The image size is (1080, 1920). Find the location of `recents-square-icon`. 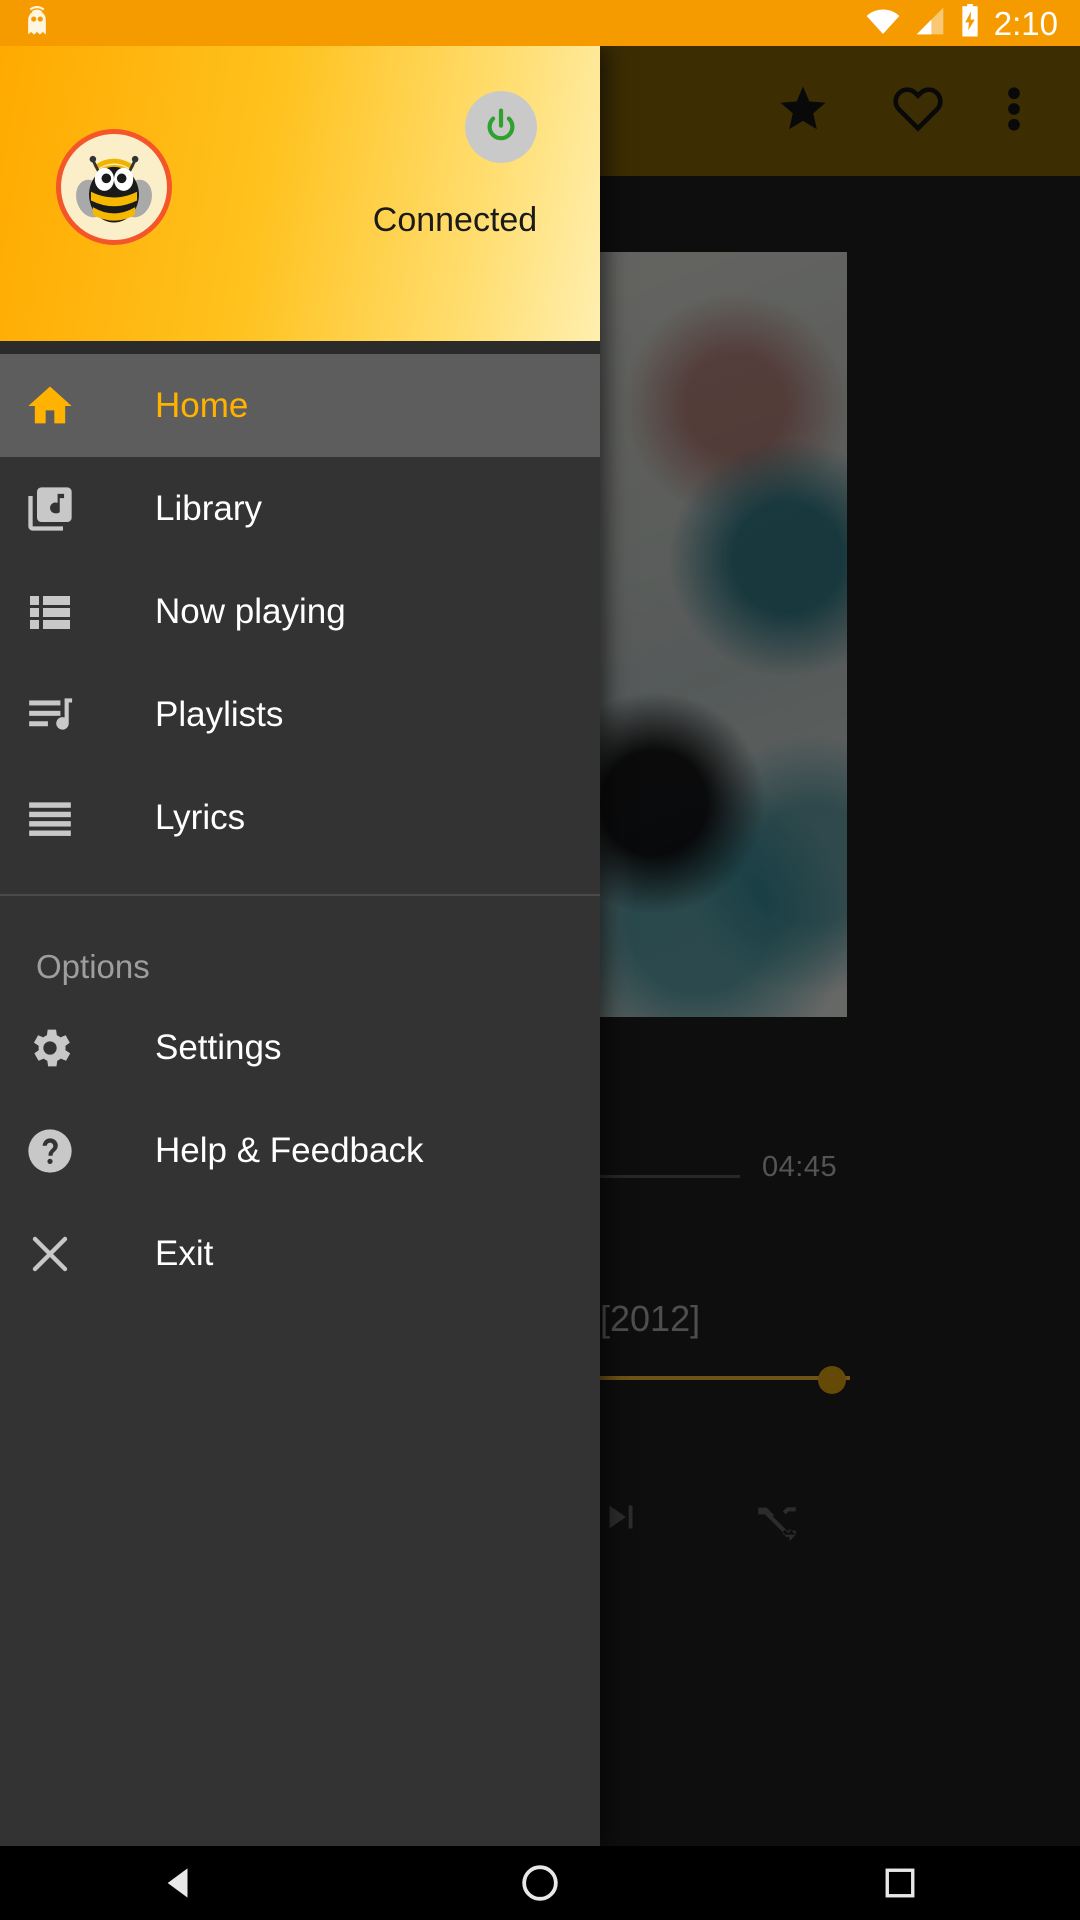

recents-square-icon is located at coordinates (900, 1883).